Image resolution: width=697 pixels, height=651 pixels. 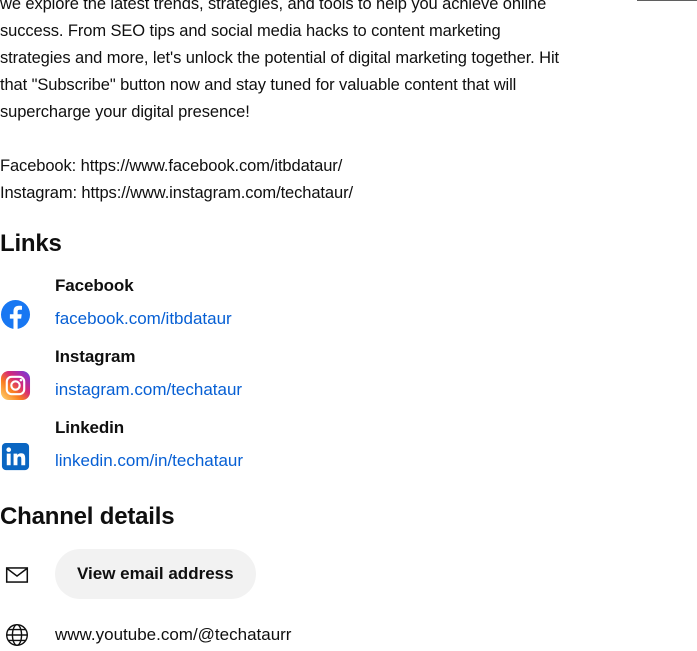 What do you see at coordinates (95, 356) in the screenshot?
I see `link-name: Instagram` at bounding box center [95, 356].